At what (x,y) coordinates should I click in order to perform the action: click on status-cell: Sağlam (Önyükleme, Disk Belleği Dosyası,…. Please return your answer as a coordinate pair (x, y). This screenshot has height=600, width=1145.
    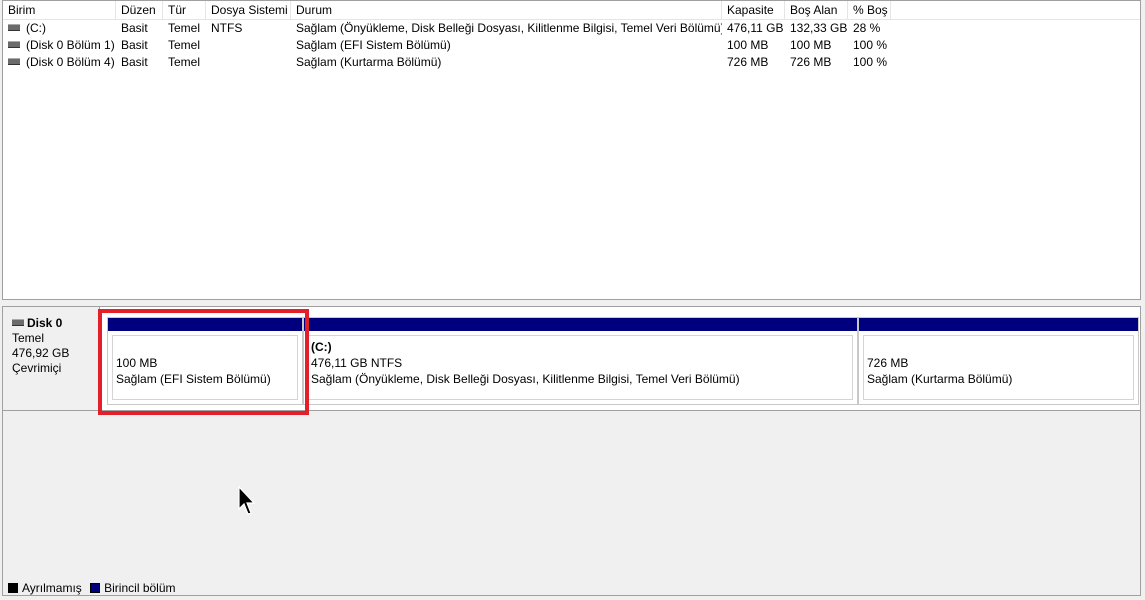
    Looking at the image, I should click on (509, 28).